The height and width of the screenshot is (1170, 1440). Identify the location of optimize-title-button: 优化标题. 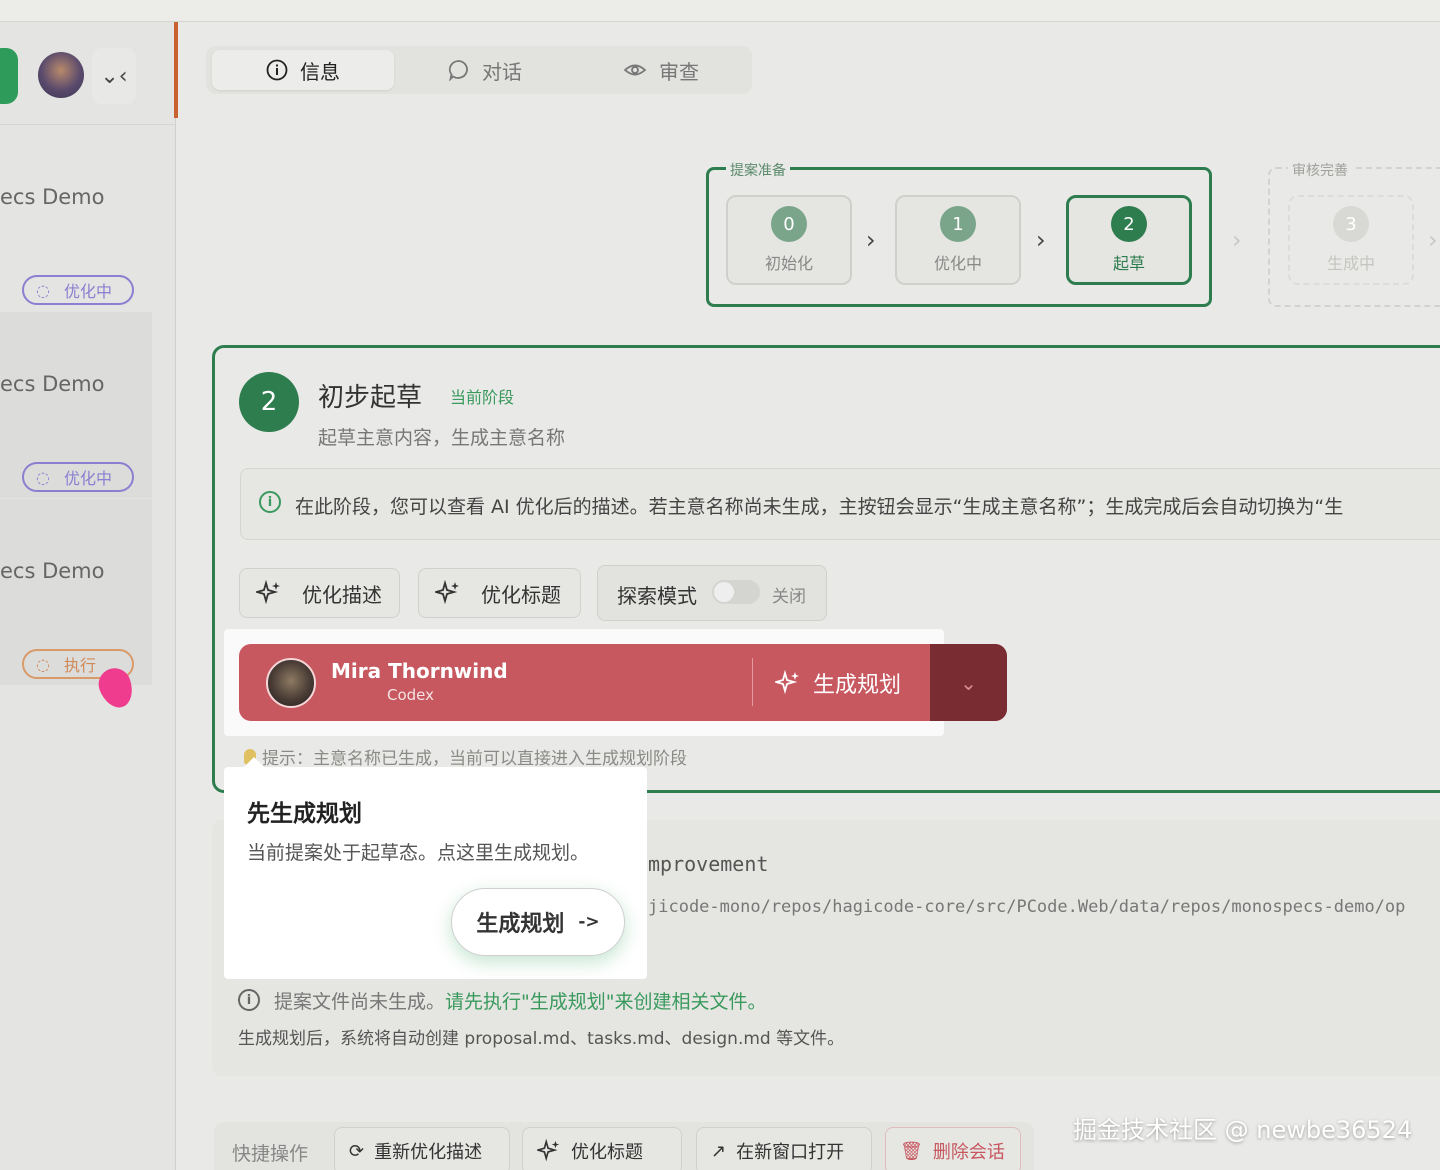
(499, 593).